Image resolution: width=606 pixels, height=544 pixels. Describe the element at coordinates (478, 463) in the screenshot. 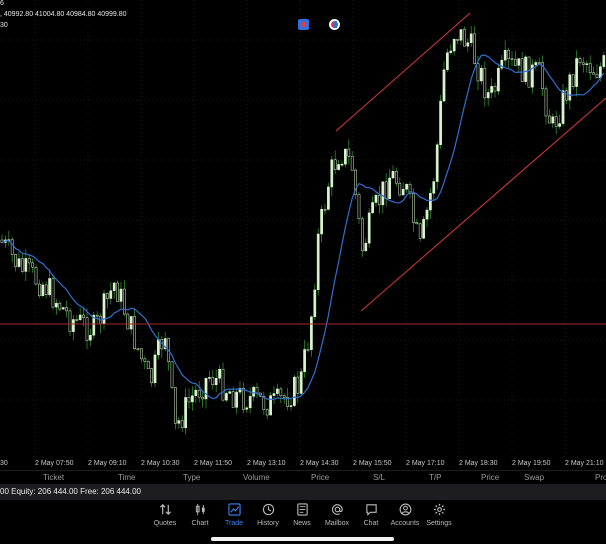

I see `time-label: 2 May 18:30` at that location.